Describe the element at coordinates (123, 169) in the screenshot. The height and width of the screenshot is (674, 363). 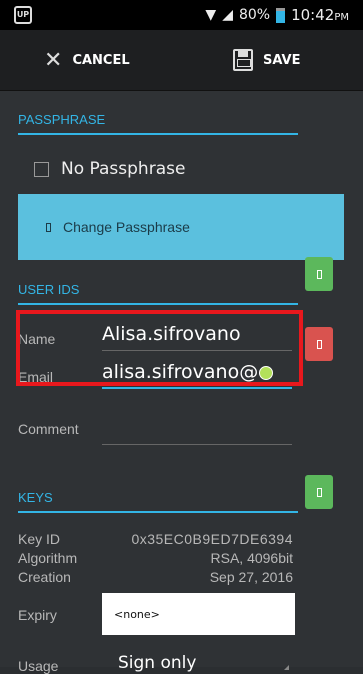
I see `no-passphrase-label: No Passphrase` at that location.